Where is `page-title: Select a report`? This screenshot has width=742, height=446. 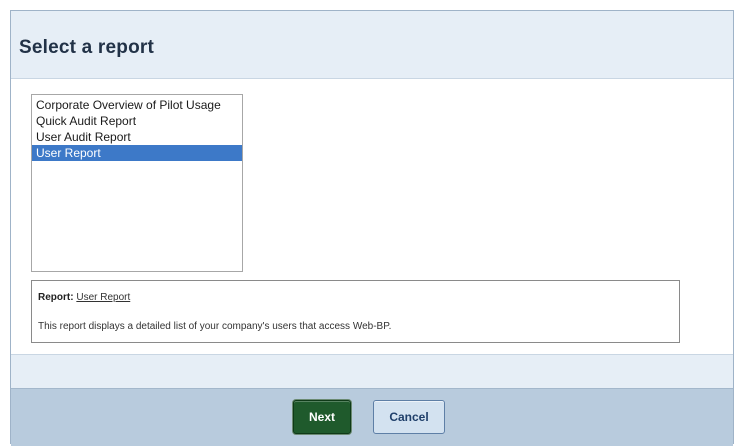 page-title: Select a report is located at coordinates (86, 47).